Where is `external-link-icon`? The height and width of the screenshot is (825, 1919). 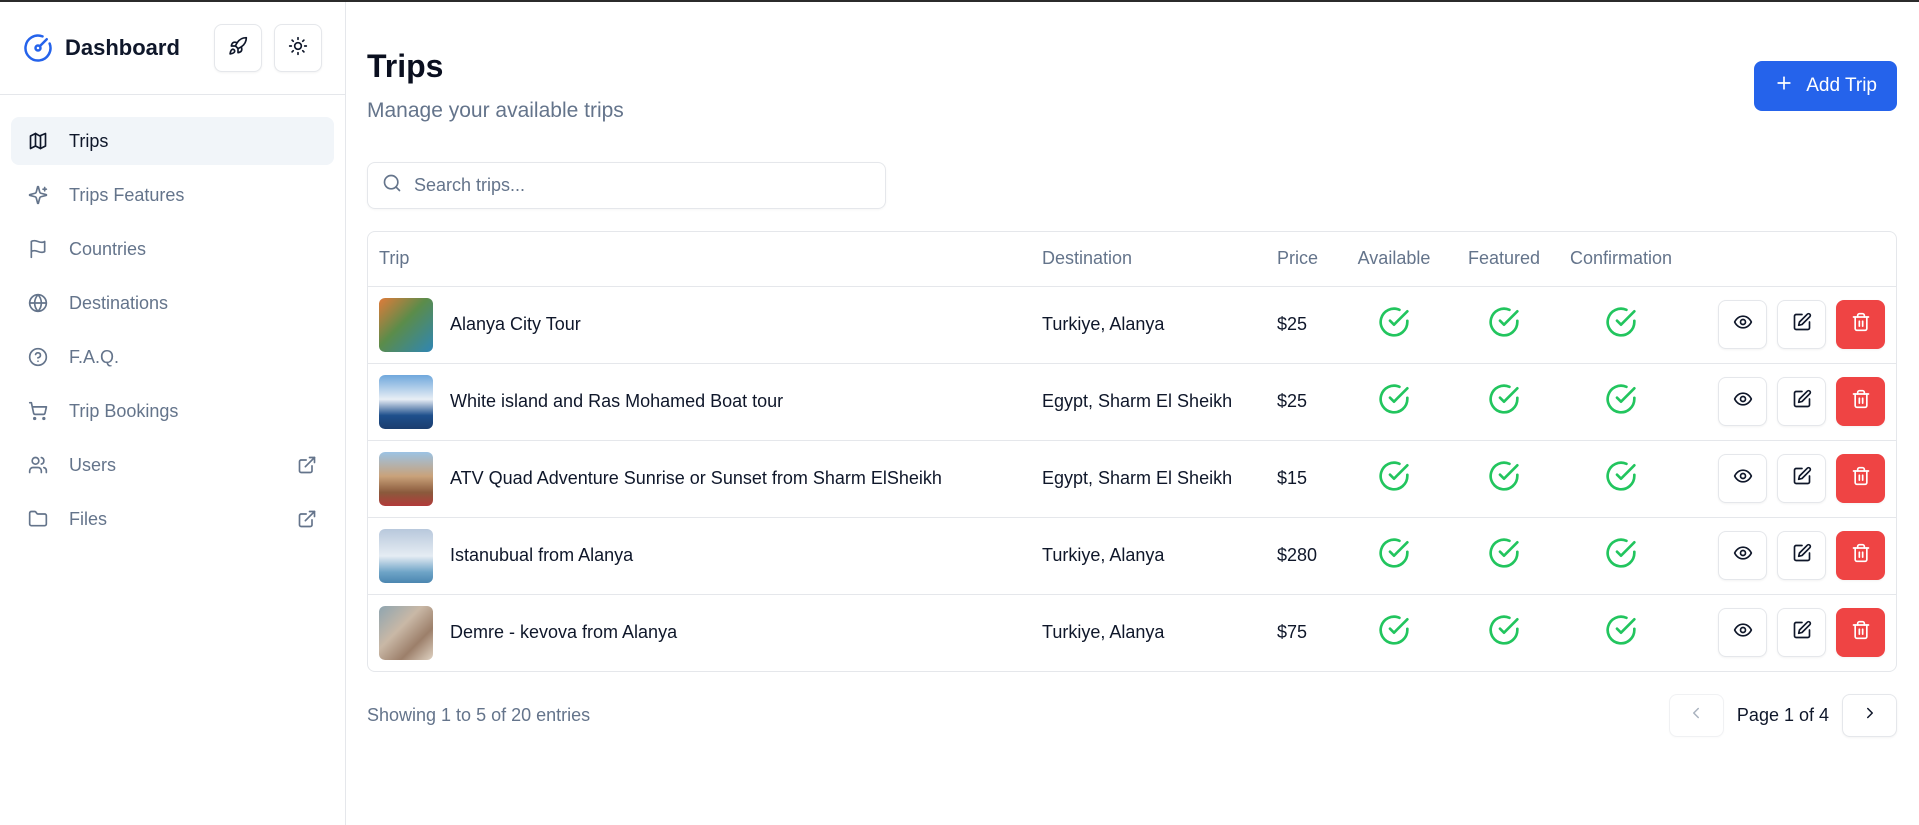 external-link-icon is located at coordinates (307, 465).